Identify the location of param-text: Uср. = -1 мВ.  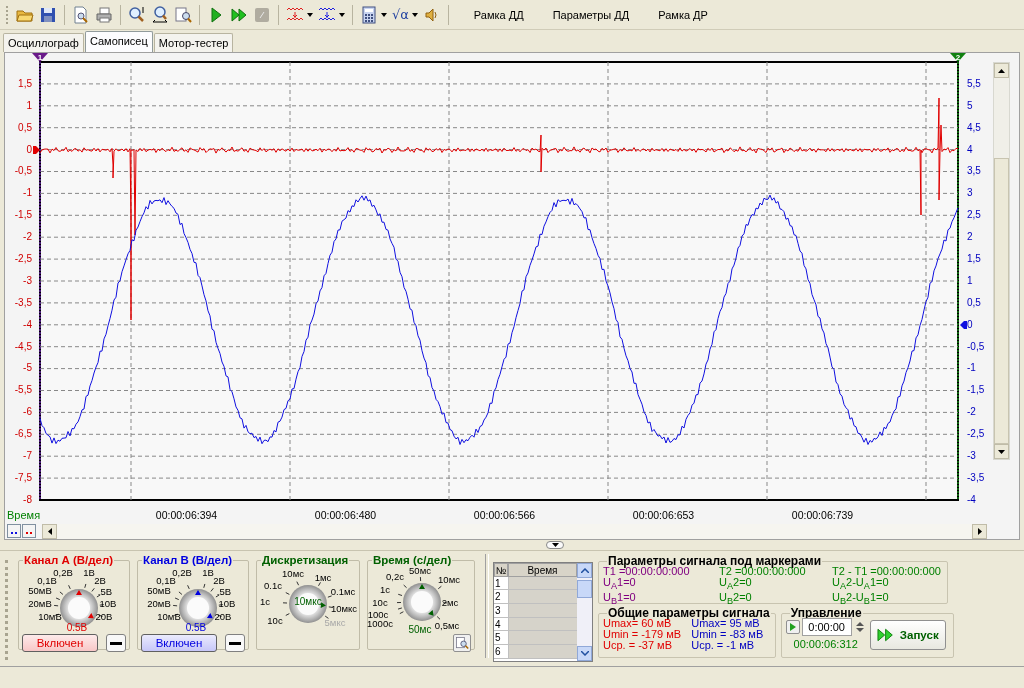
(723, 645).